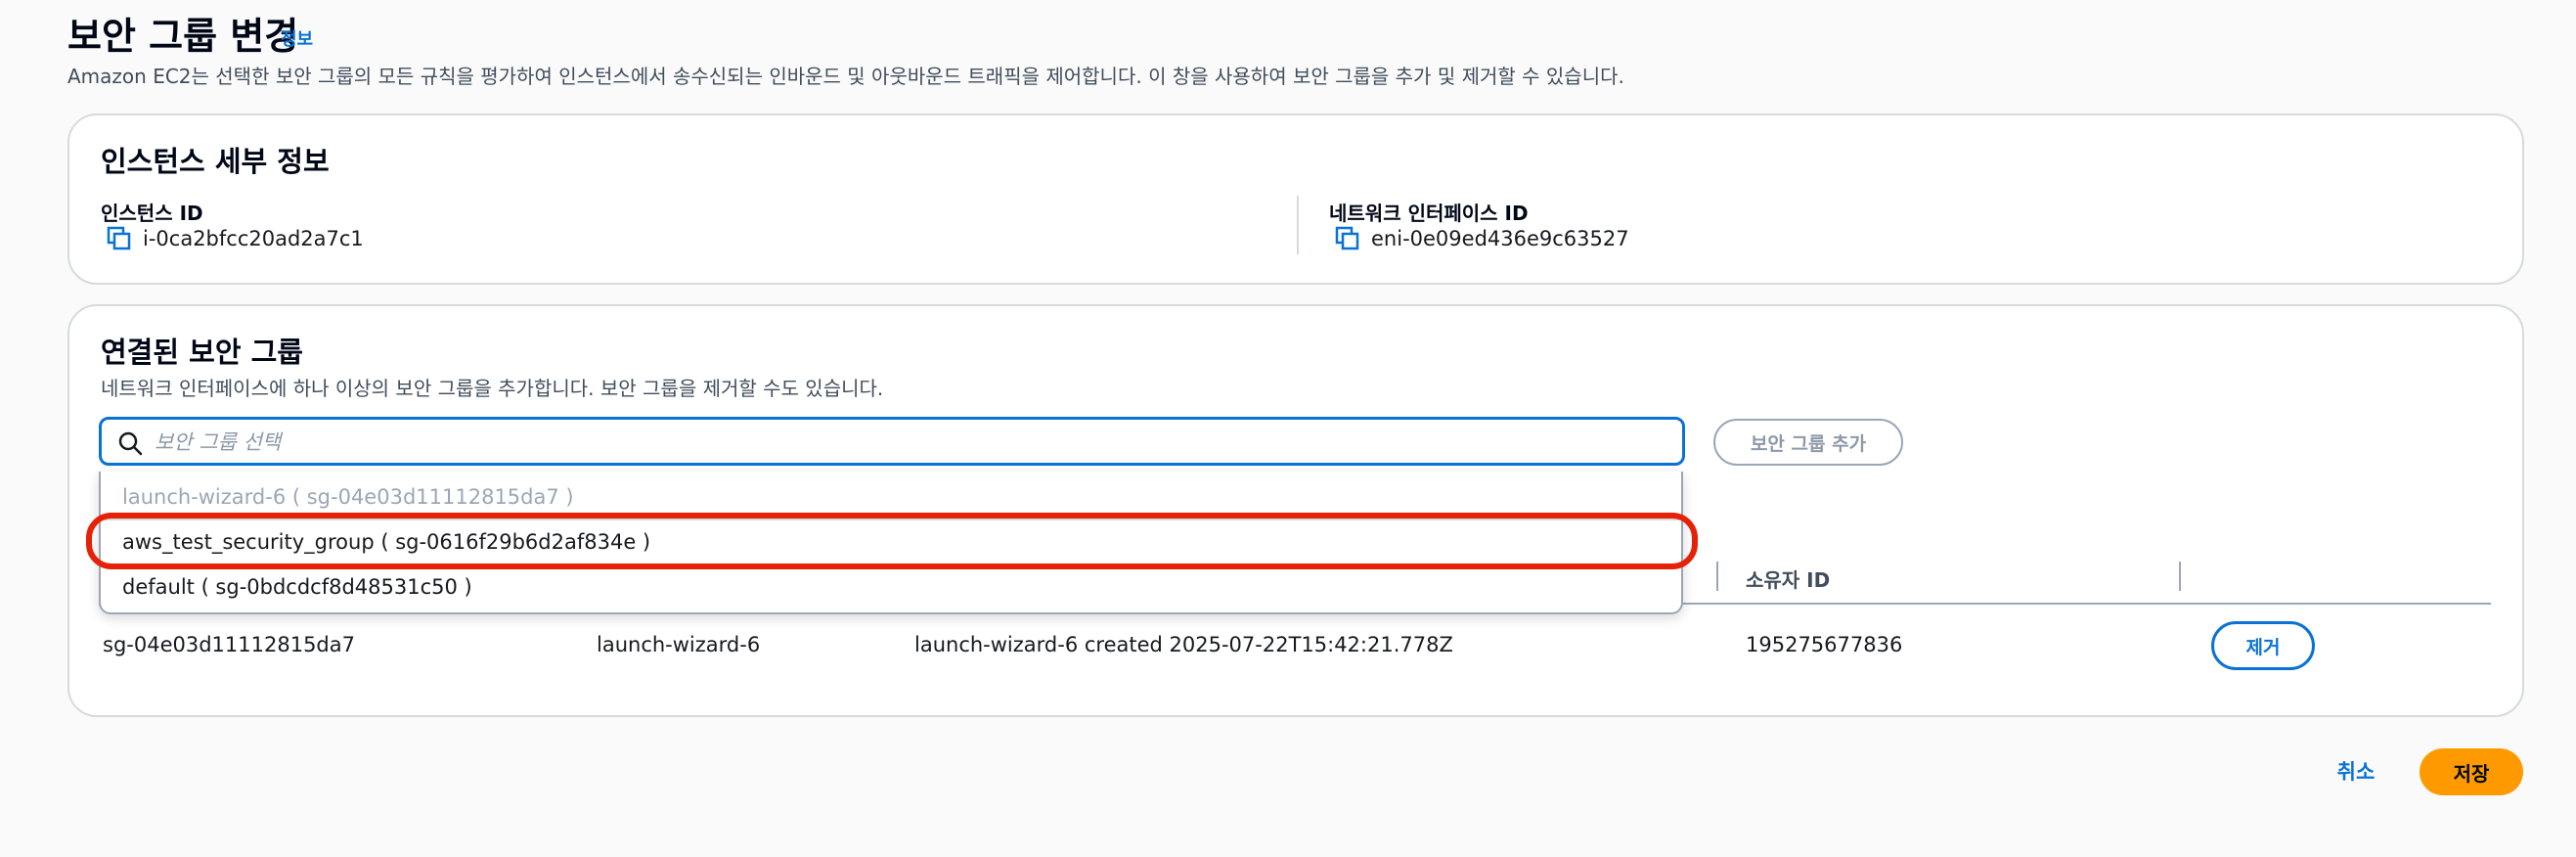  What do you see at coordinates (891, 587) in the screenshot?
I see `dropdown-option-default: default ( sg-0bdcdcf8d48531c50 )` at bounding box center [891, 587].